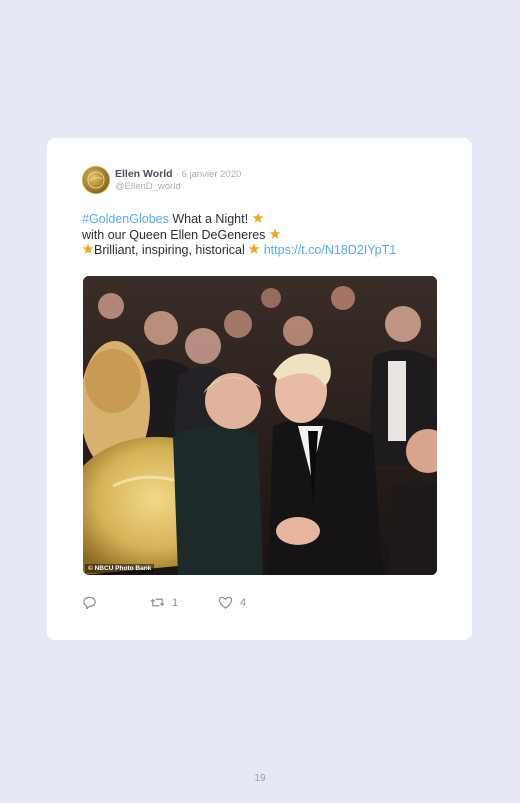 Image resolution: width=520 pixels, height=803 pixels. What do you see at coordinates (330, 250) in the screenshot?
I see `tweet-url-link: https://t.co/N18D2IYpT1` at bounding box center [330, 250].